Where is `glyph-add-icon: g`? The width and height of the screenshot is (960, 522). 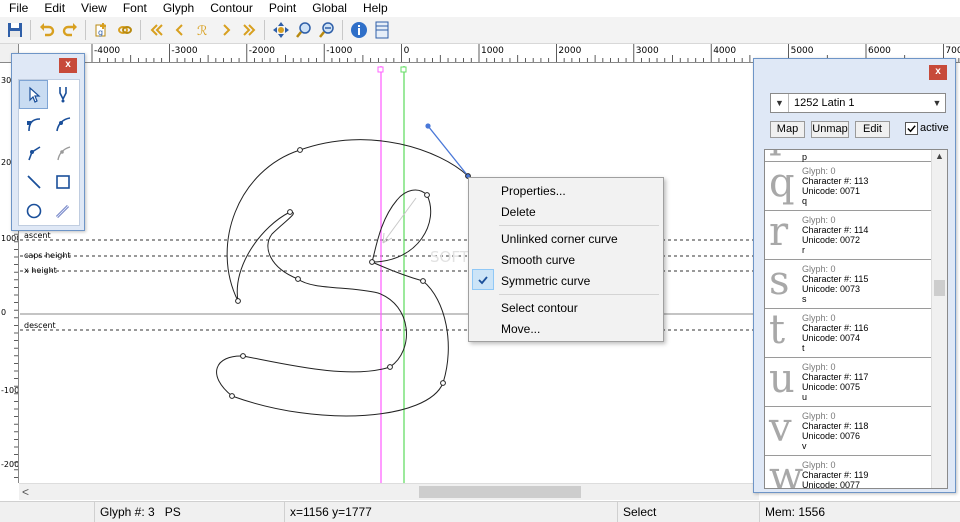 glyph-add-icon: g is located at coordinates (101, 30).